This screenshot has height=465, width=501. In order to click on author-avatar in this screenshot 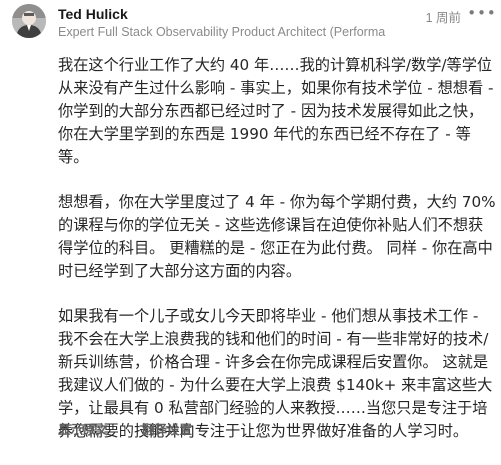, I will do `click(29, 21)`.